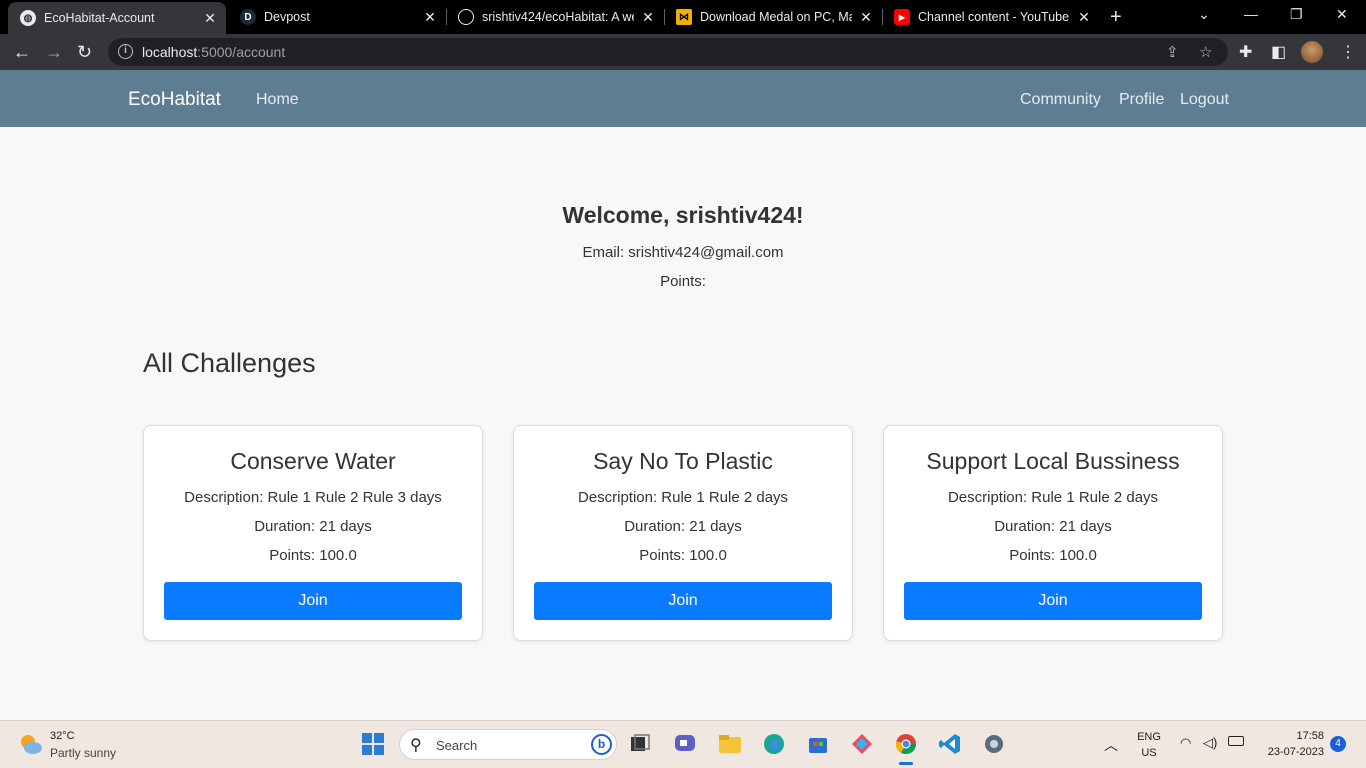 This screenshot has height=768, width=1366. Describe the element at coordinates (174, 100) in the screenshot. I see `site-brand: EcoHabitat` at that location.